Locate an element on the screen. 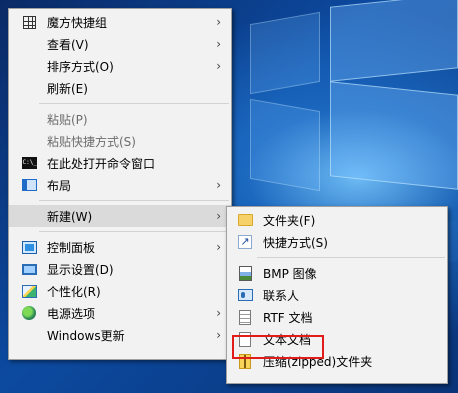 The width and height of the screenshot is (458, 393). menu-item-label: 布局 is located at coordinates (59, 185).